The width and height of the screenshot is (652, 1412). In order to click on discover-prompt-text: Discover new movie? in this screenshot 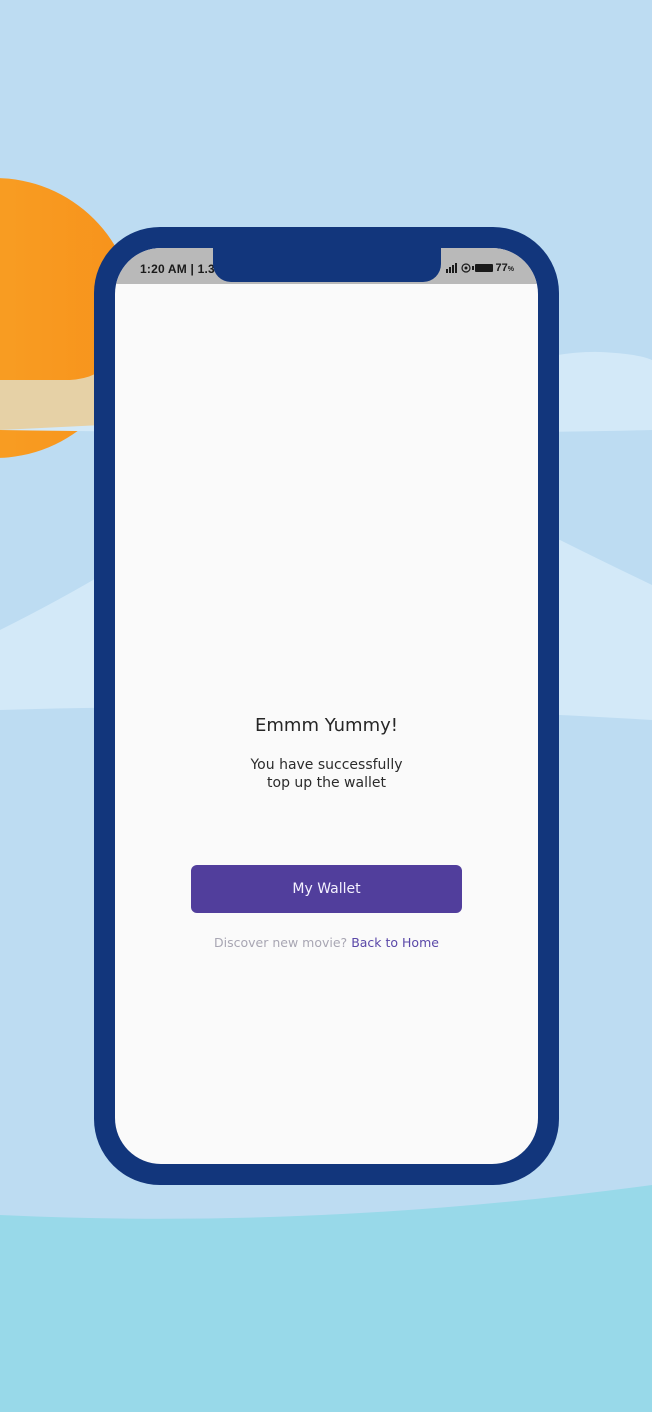, I will do `click(281, 942)`.